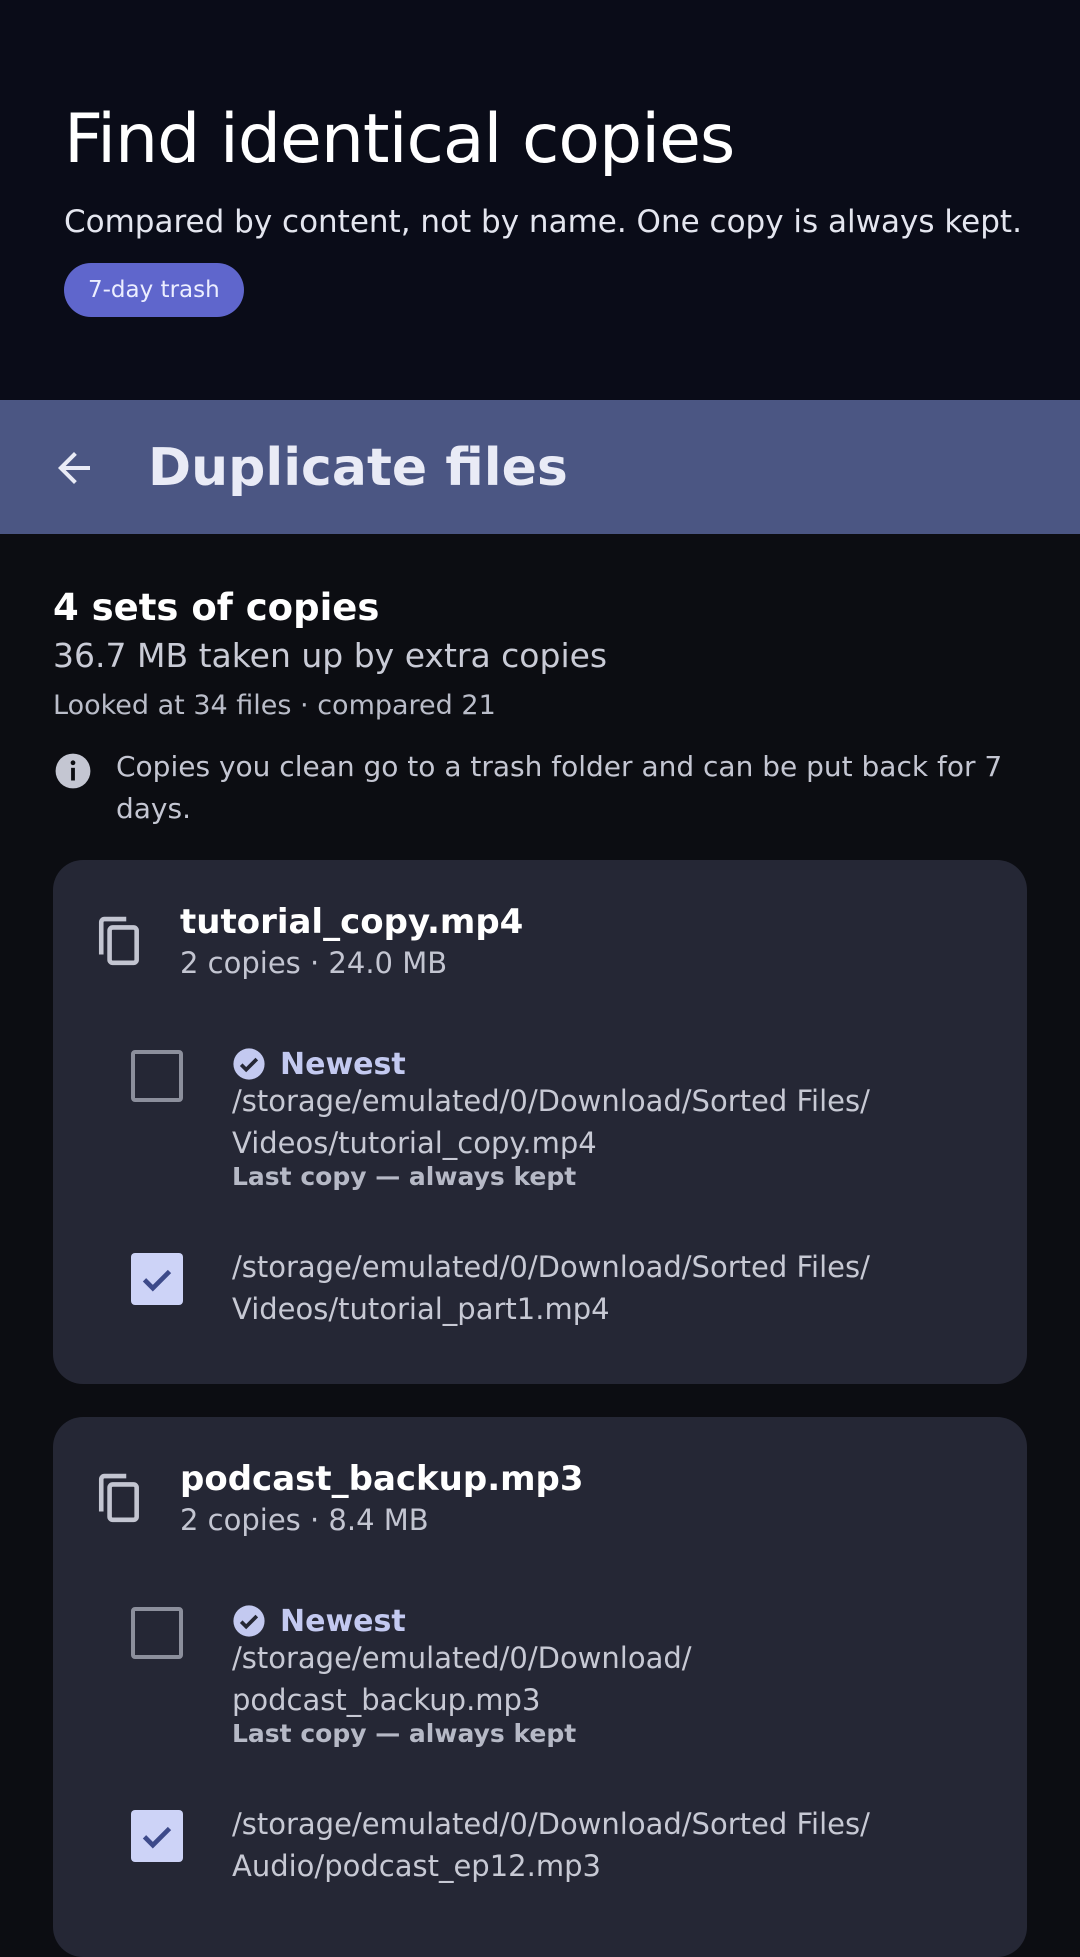 This screenshot has width=1080, height=1957. Describe the element at coordinates (399, 139) in the screenshot. I see `hero-title: Find identical copies` at that location.